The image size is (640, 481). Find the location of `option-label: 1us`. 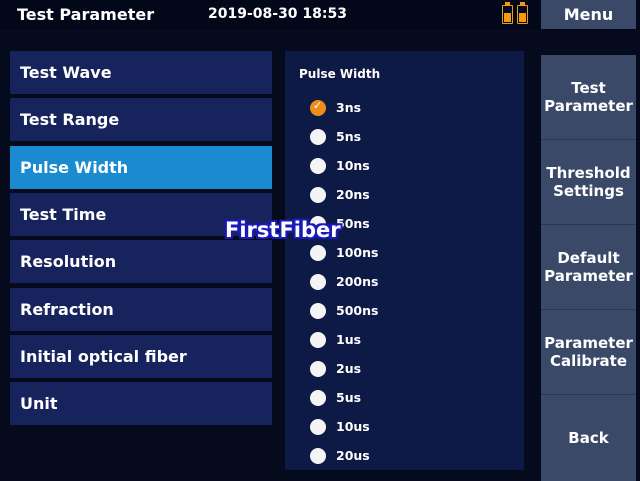

option-label: 1us is located at coordinates (349, 339).